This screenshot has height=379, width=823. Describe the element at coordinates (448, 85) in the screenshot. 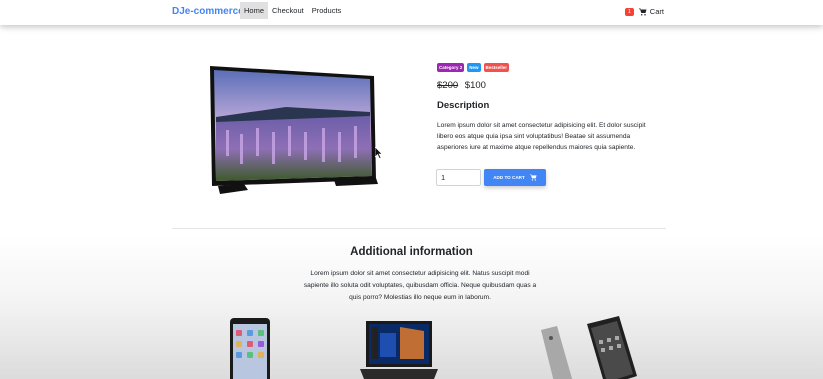

I see `old-price: $200` at that location.